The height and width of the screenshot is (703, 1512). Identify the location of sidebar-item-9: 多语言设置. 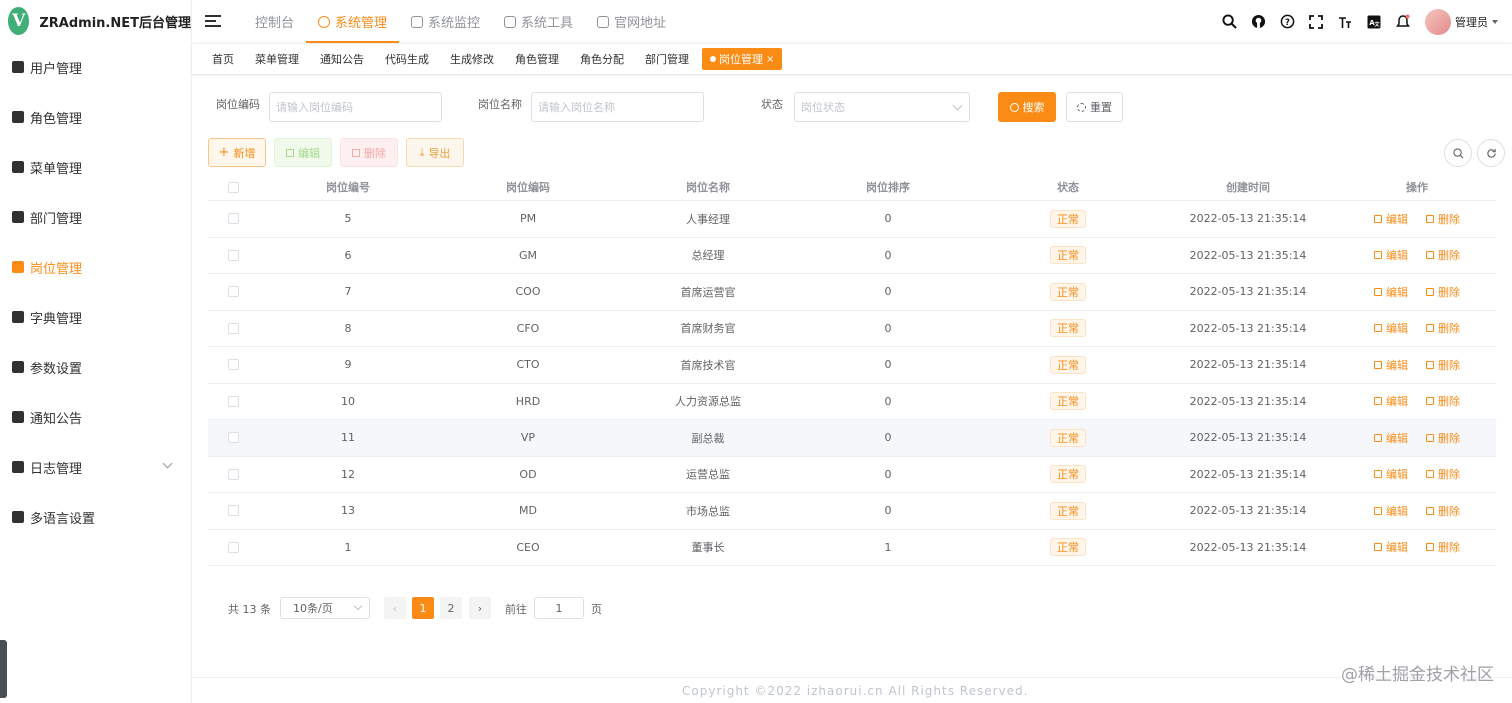
(95, 517).